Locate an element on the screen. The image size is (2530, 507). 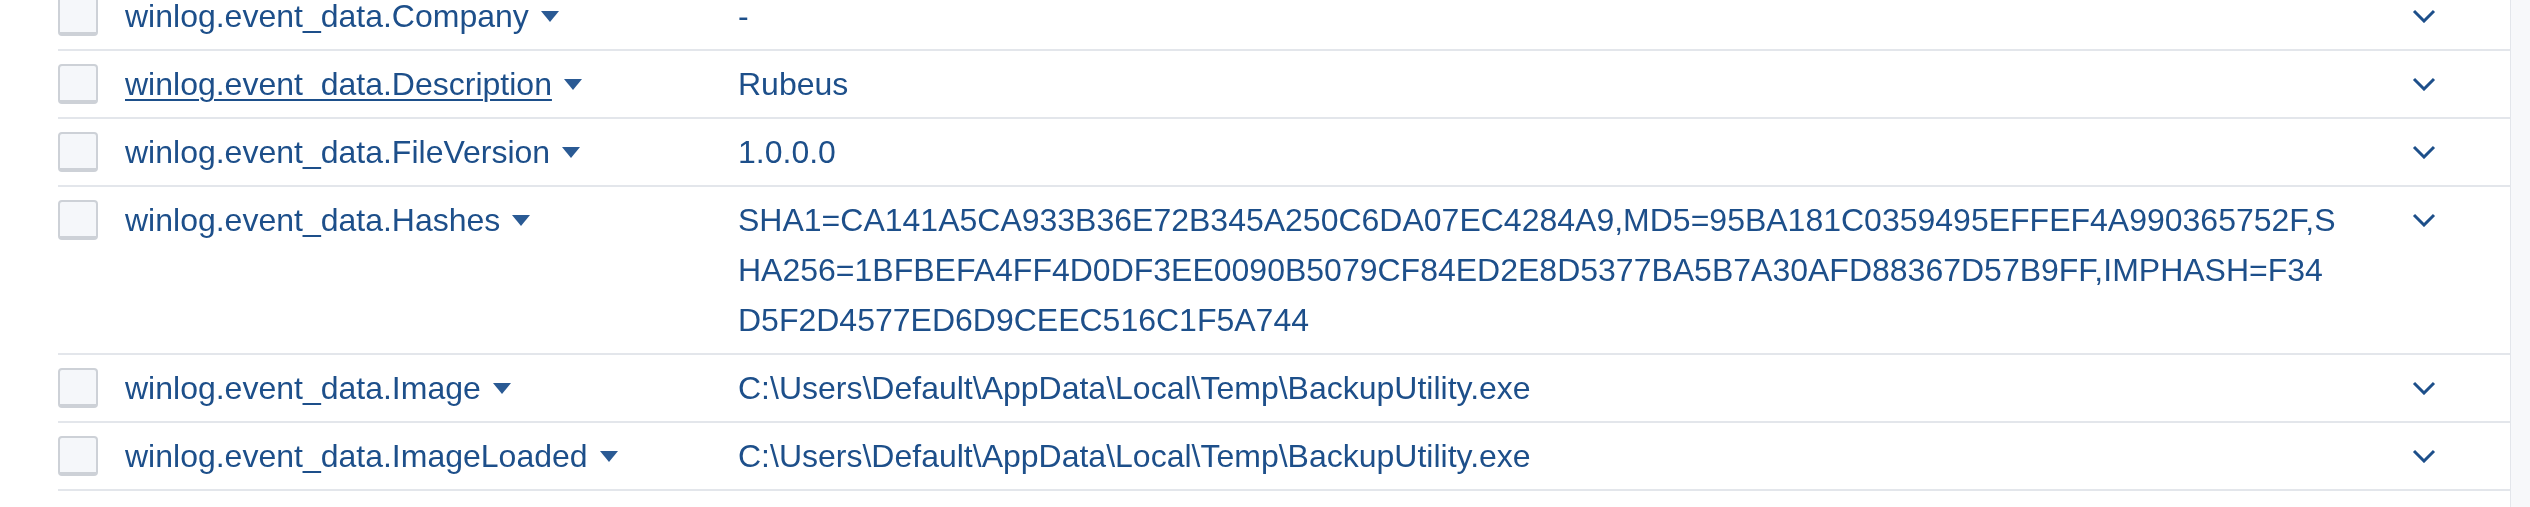
field-value: 1.0.0.0 is located at coordinates (787, 152).